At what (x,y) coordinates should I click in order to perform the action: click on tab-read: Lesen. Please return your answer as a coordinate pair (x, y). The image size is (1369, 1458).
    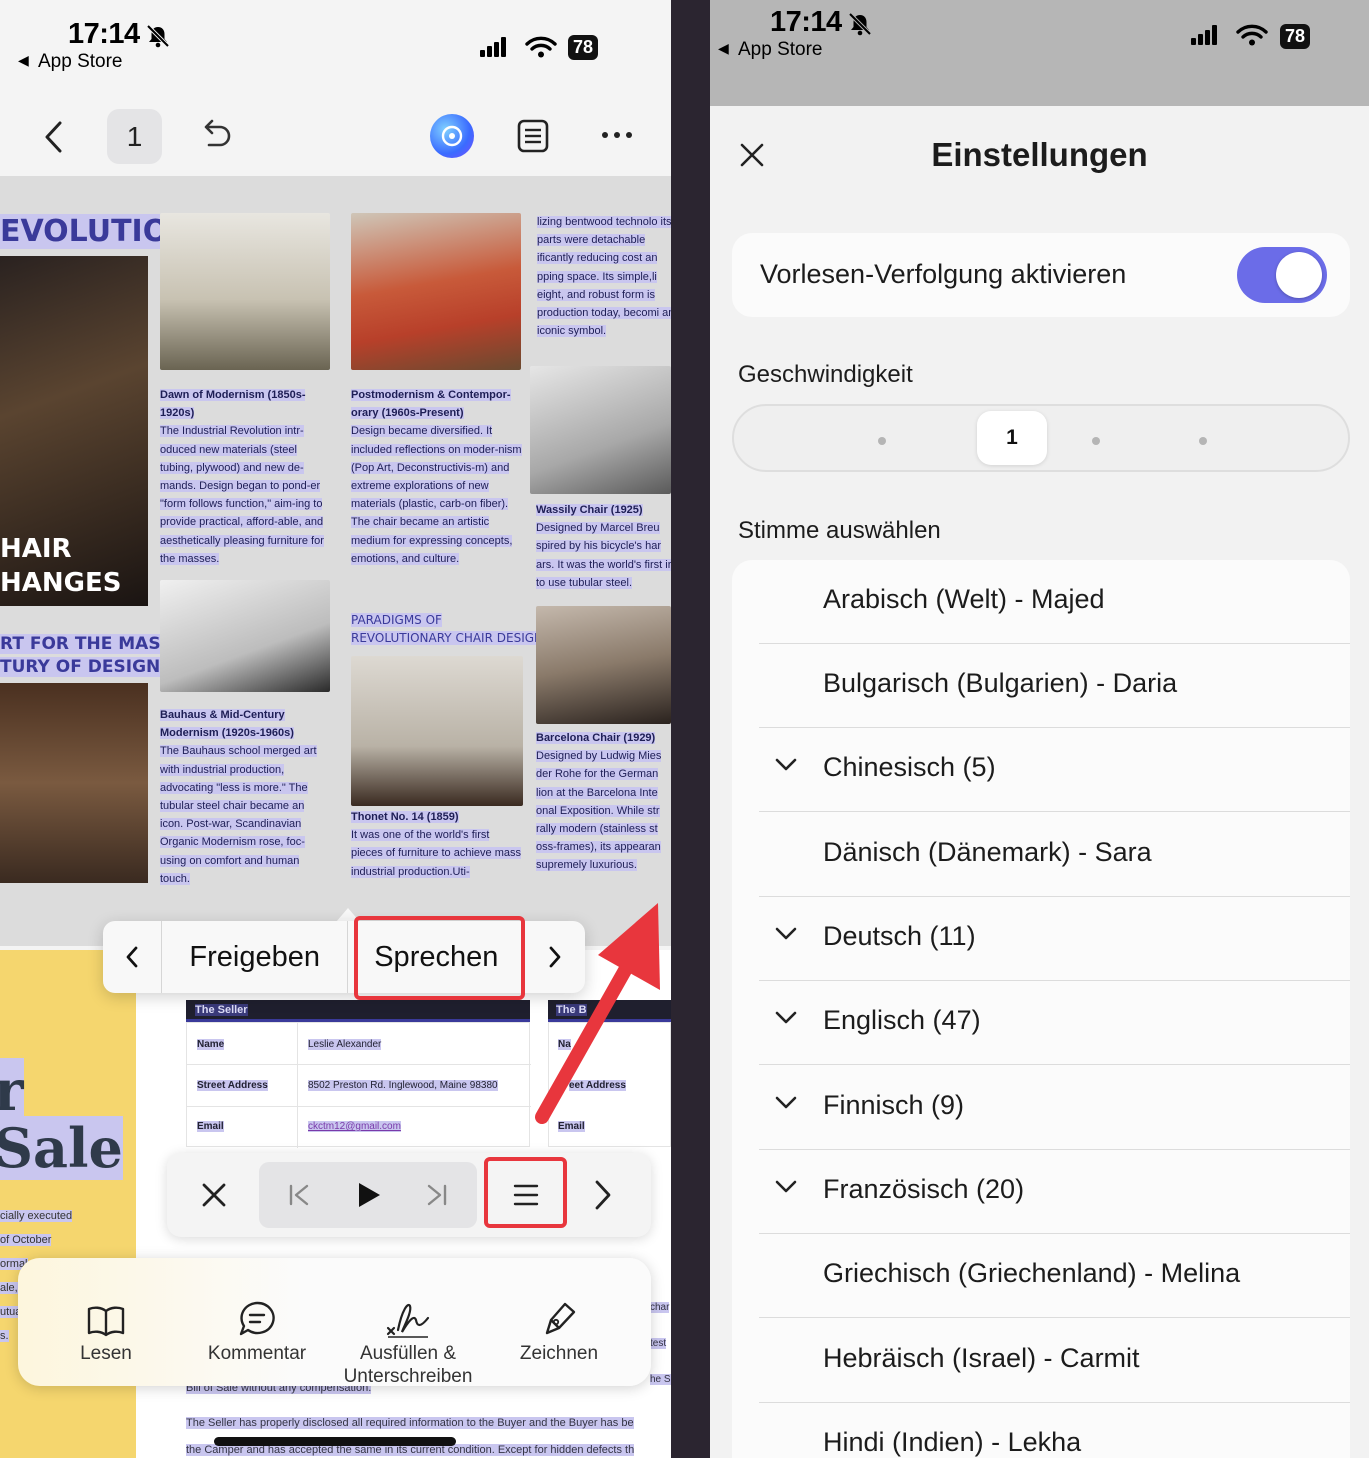
    Looking at the image, I should click on (106, 1311).